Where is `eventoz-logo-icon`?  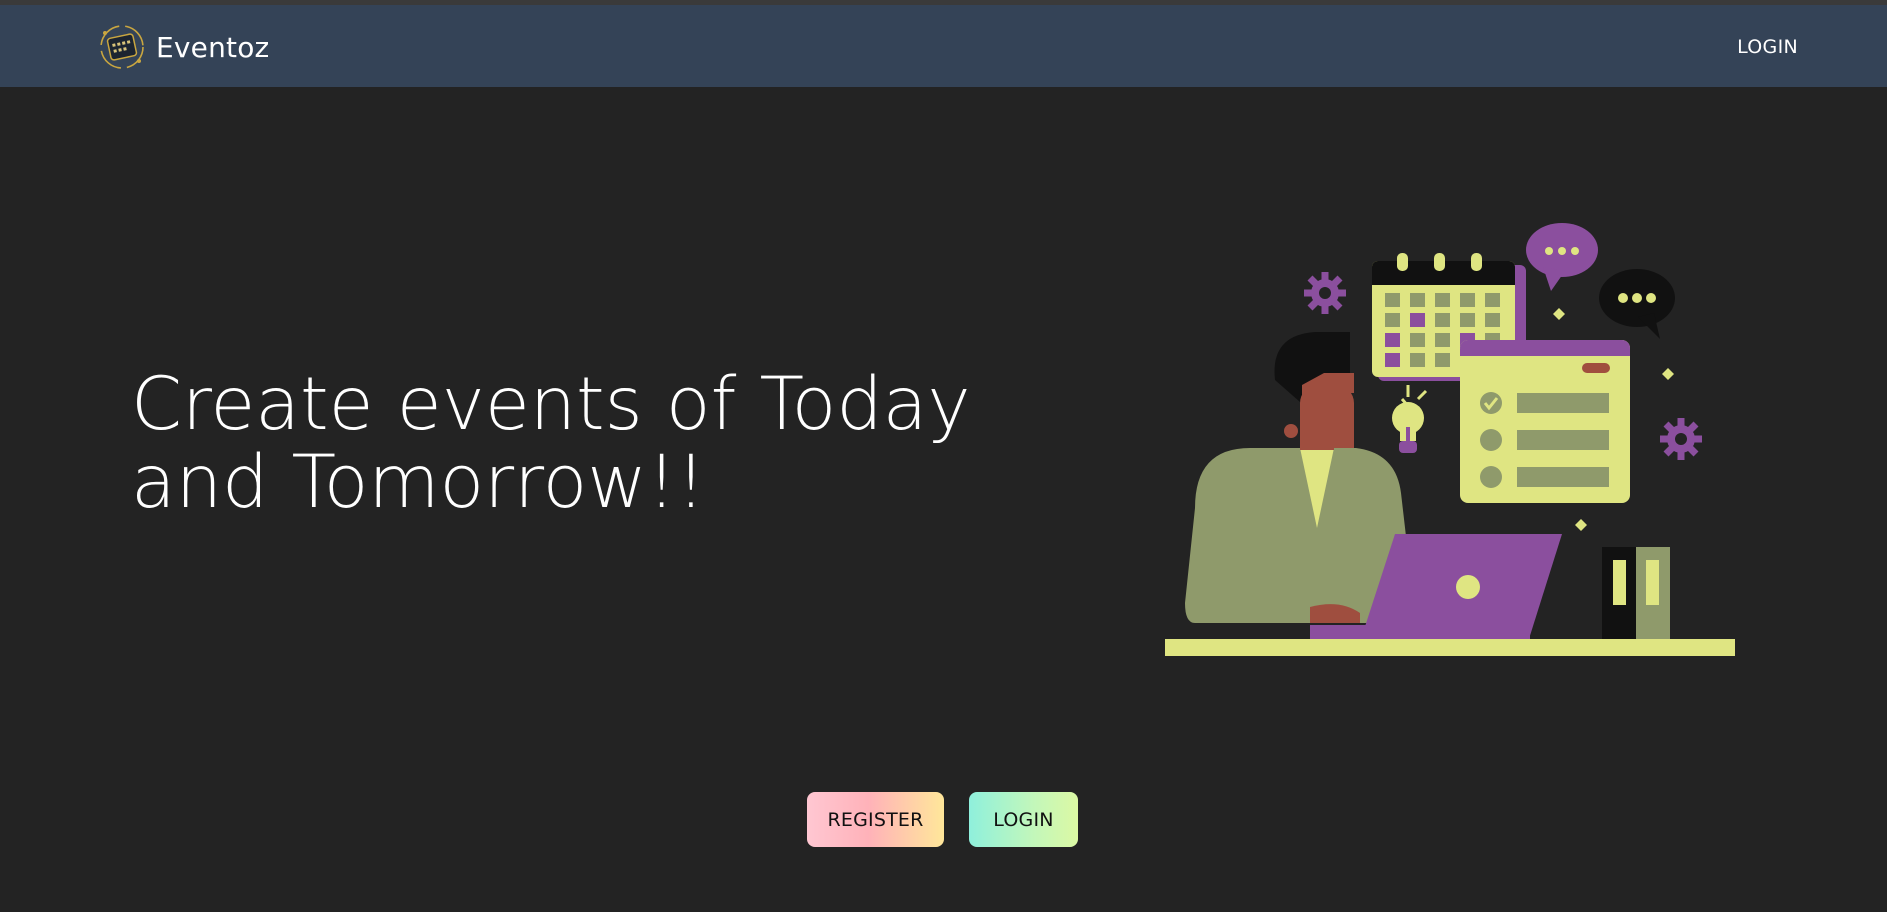
eventoz-logo-icon is located at coordinates (122, 47).